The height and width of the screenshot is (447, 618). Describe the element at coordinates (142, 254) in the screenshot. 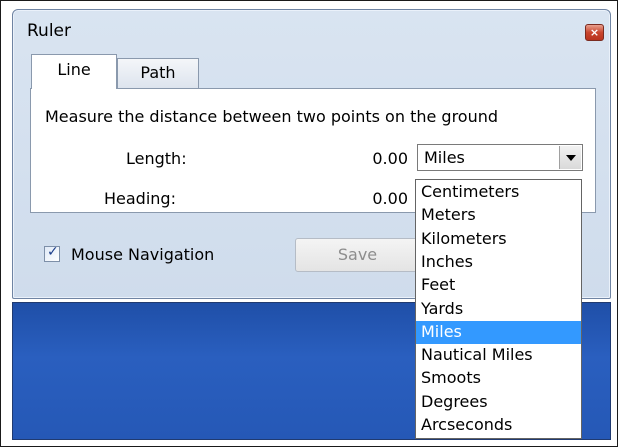

I see `mouse-navigation-label: Mouse Navigation` at that location.